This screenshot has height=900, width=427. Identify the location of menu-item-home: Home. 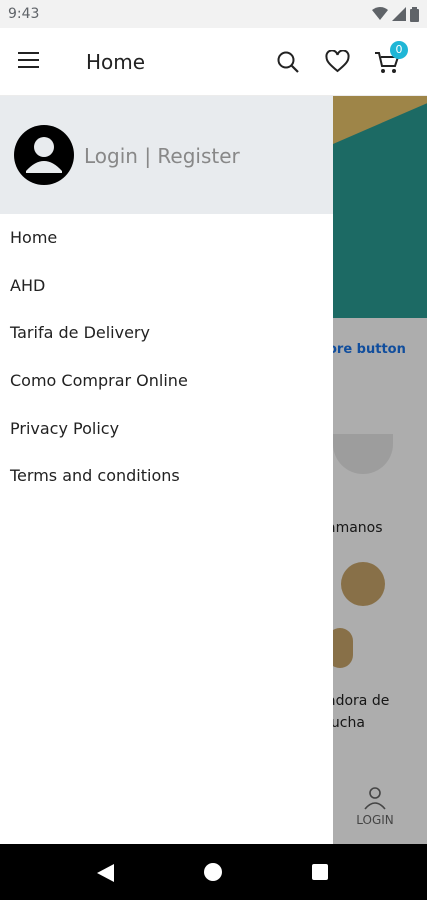
(166, 238).